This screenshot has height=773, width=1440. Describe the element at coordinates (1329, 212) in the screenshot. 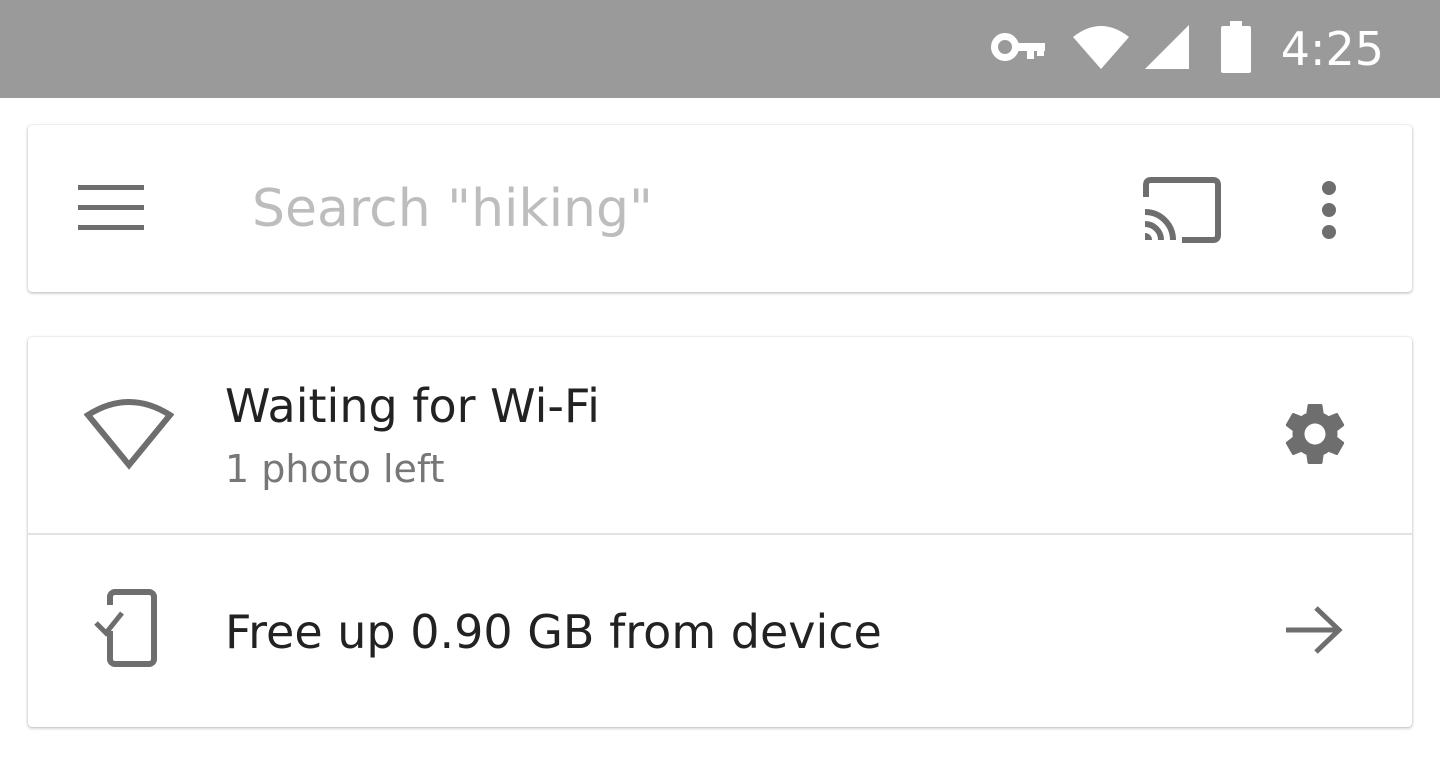

I see `more-vert-icon` at that location.